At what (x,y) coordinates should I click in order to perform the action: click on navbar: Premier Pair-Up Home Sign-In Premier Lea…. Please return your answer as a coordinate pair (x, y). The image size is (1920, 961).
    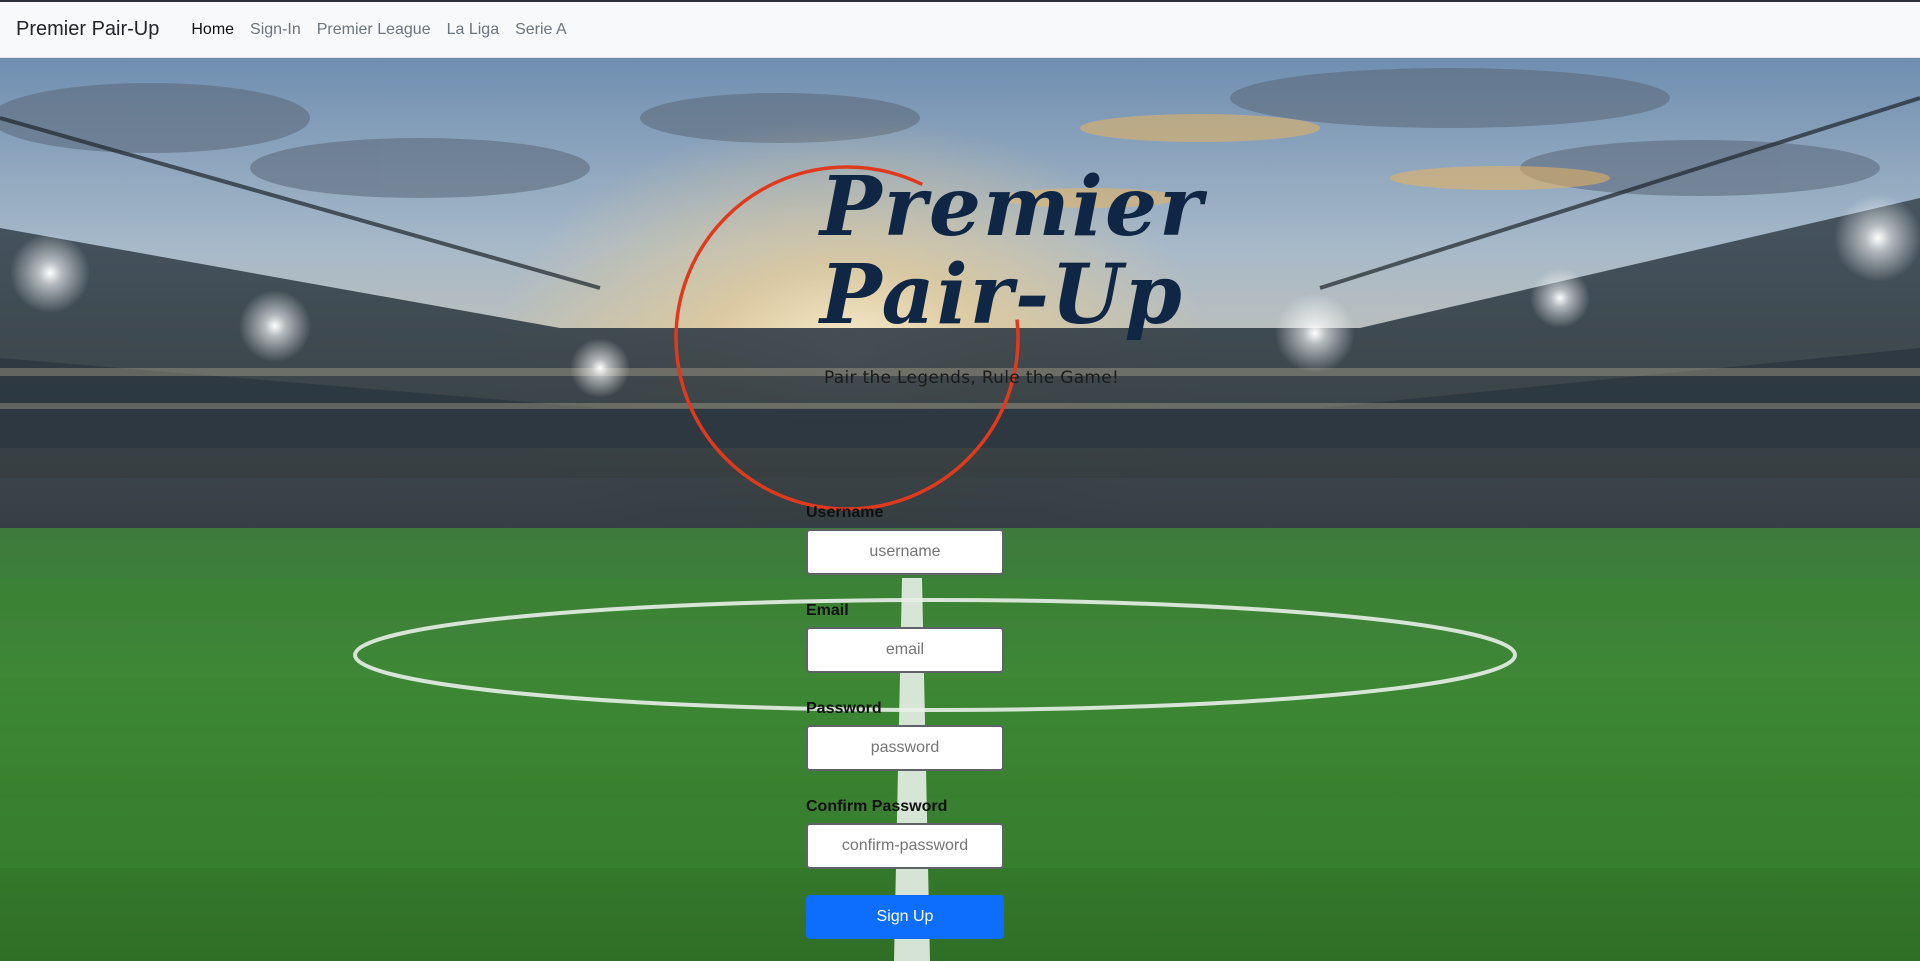
    Looking at the image, I should click on (960, 30).